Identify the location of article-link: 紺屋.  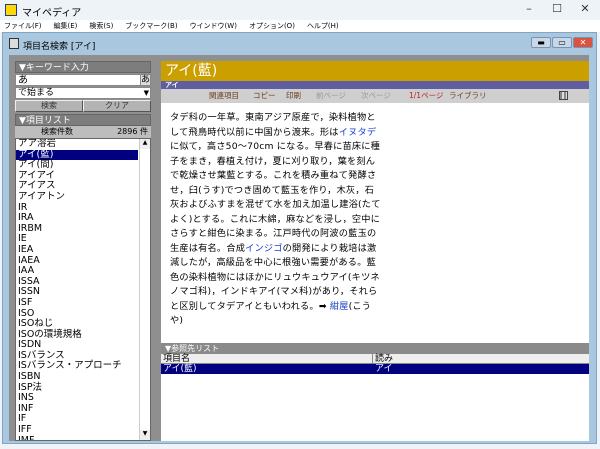
(339, 306).